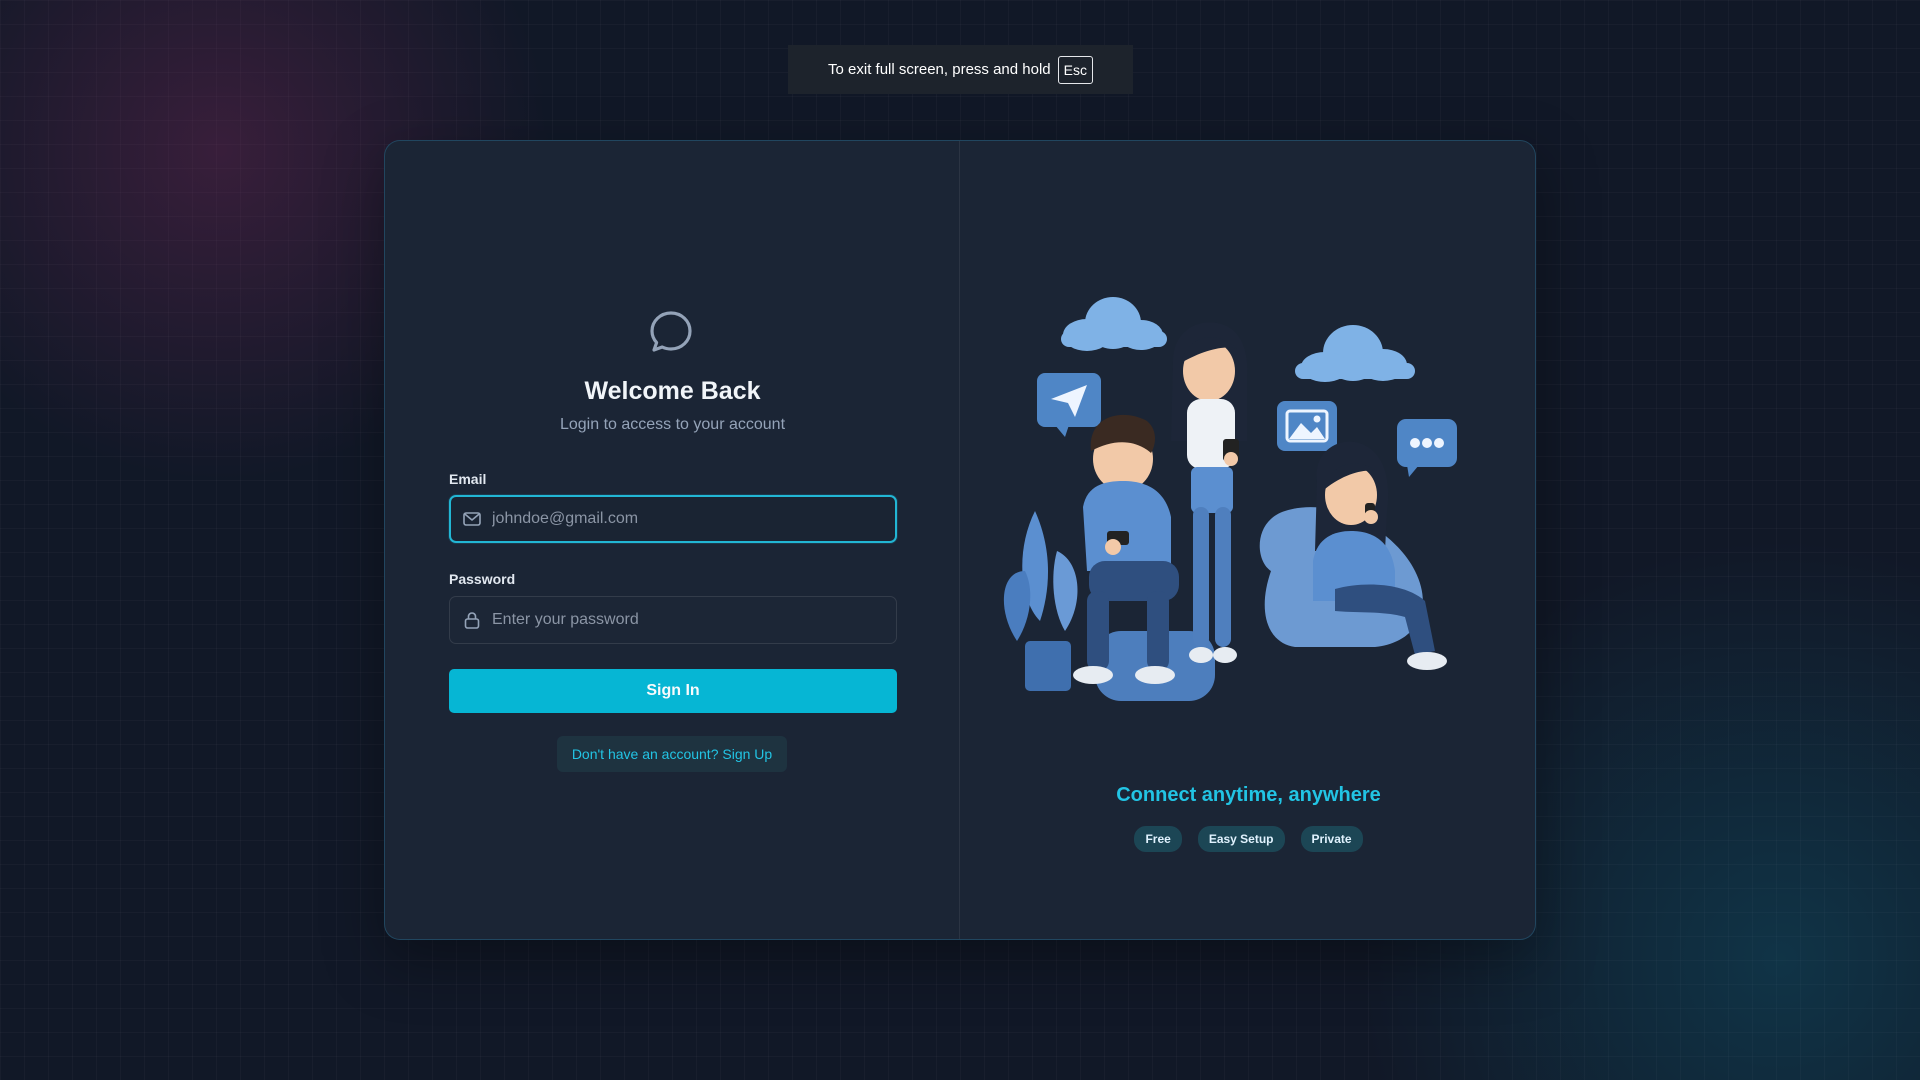 Image resolution: width=1920 pixels, height=1080 pixels. I want to click on password-input, so click(687, 620).